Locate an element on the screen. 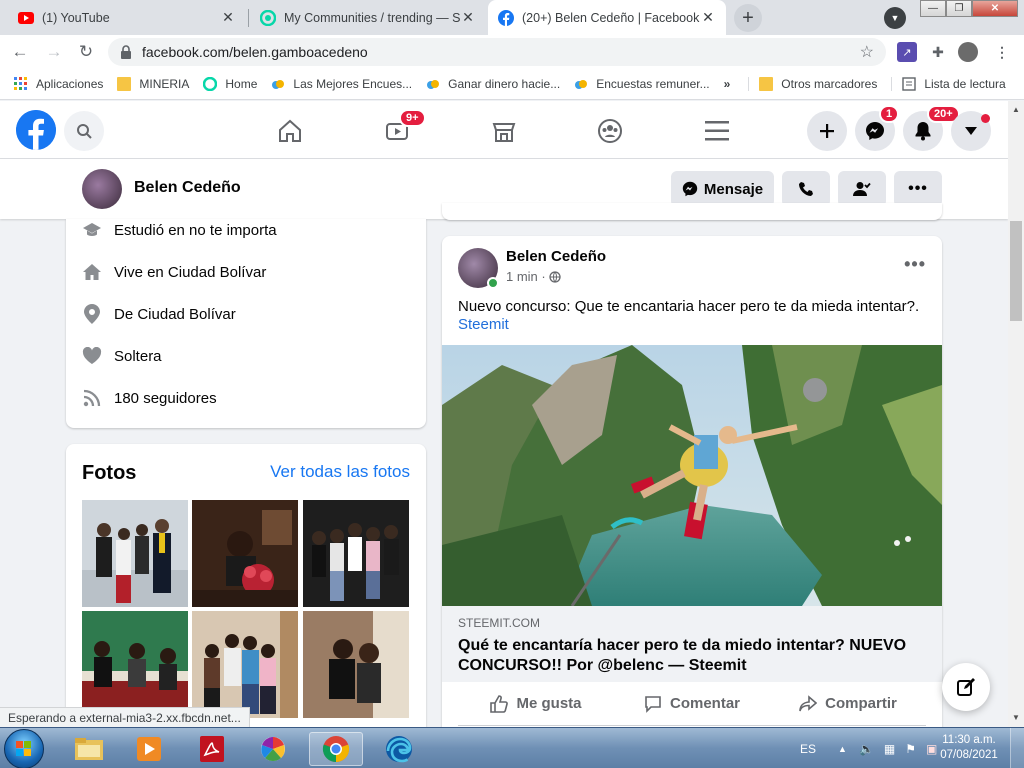 Image resolution: width=1024 pixels, height=768 pixels. facebook-top-nav: 9+ 1 20+ is located at coordinates (504, 130).